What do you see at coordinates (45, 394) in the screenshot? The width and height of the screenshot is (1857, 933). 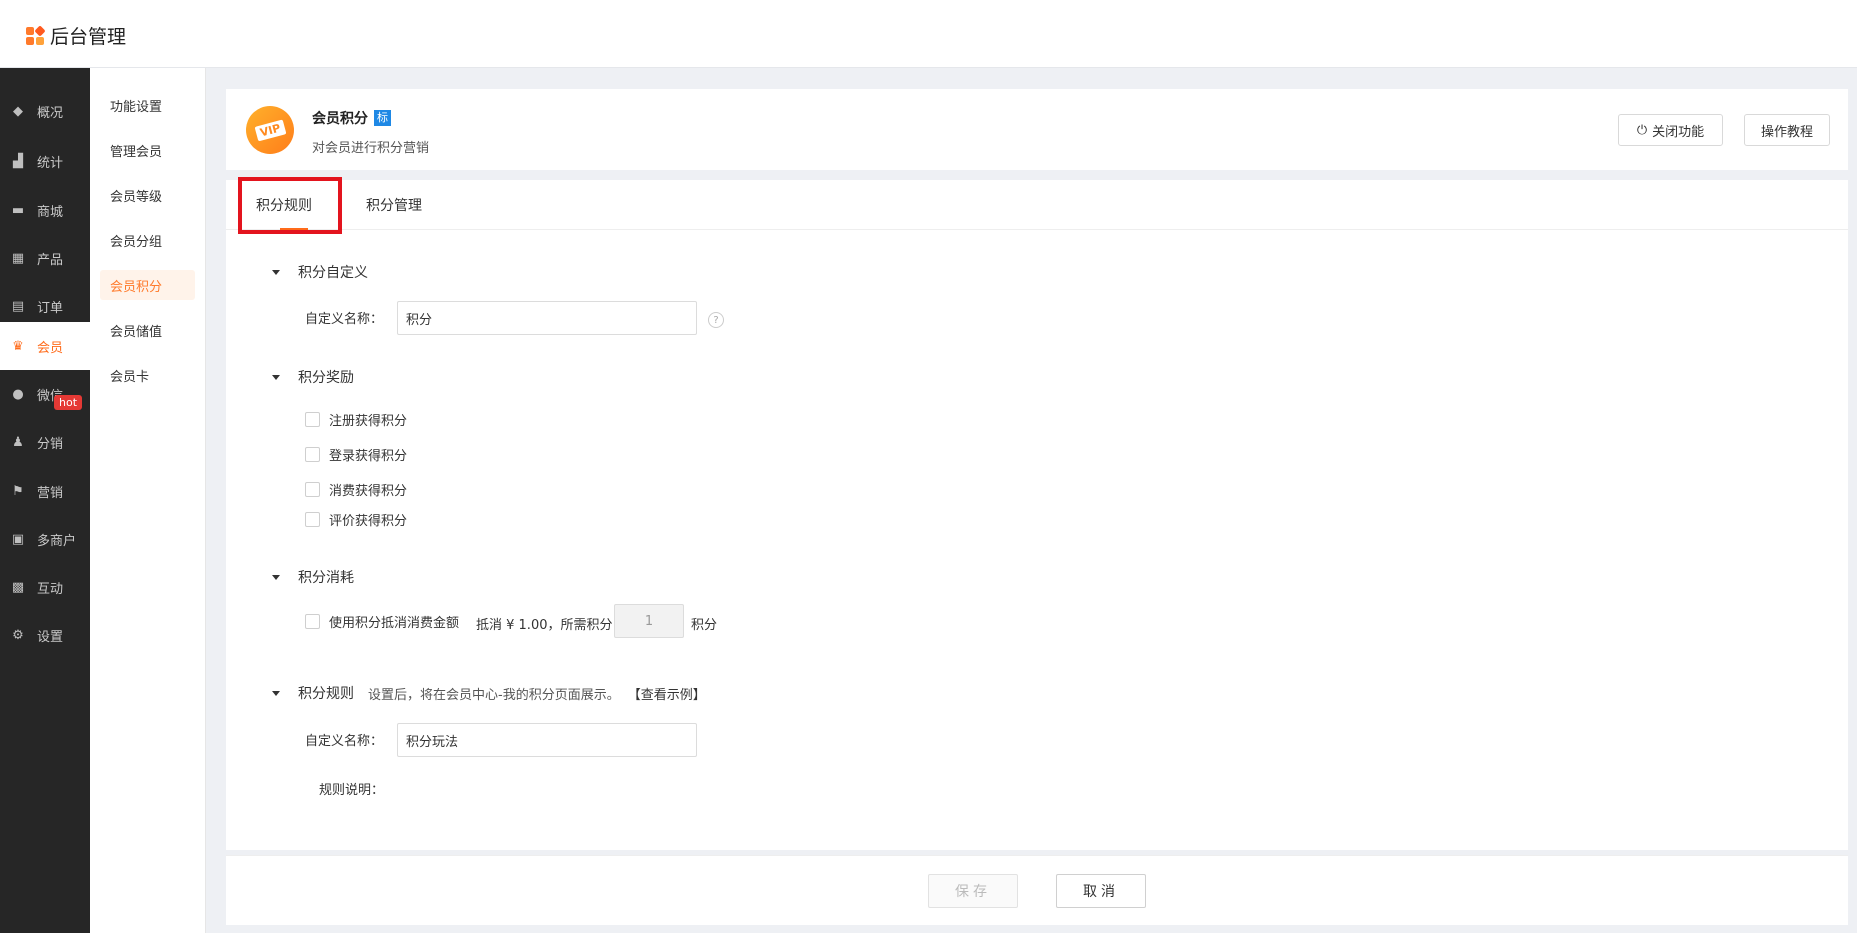 I see `sidebar-item-wechat: ● 微信` at bounding box center [45, 394].